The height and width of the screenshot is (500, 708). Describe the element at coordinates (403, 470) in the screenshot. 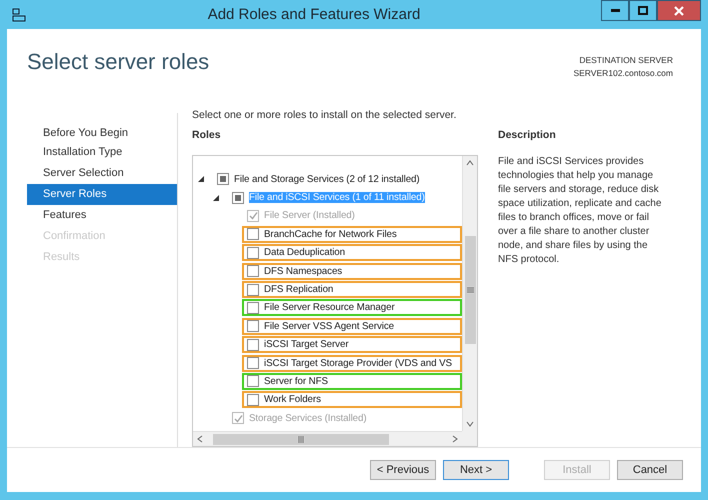

I see `wizard-button: < Previous` at that location.